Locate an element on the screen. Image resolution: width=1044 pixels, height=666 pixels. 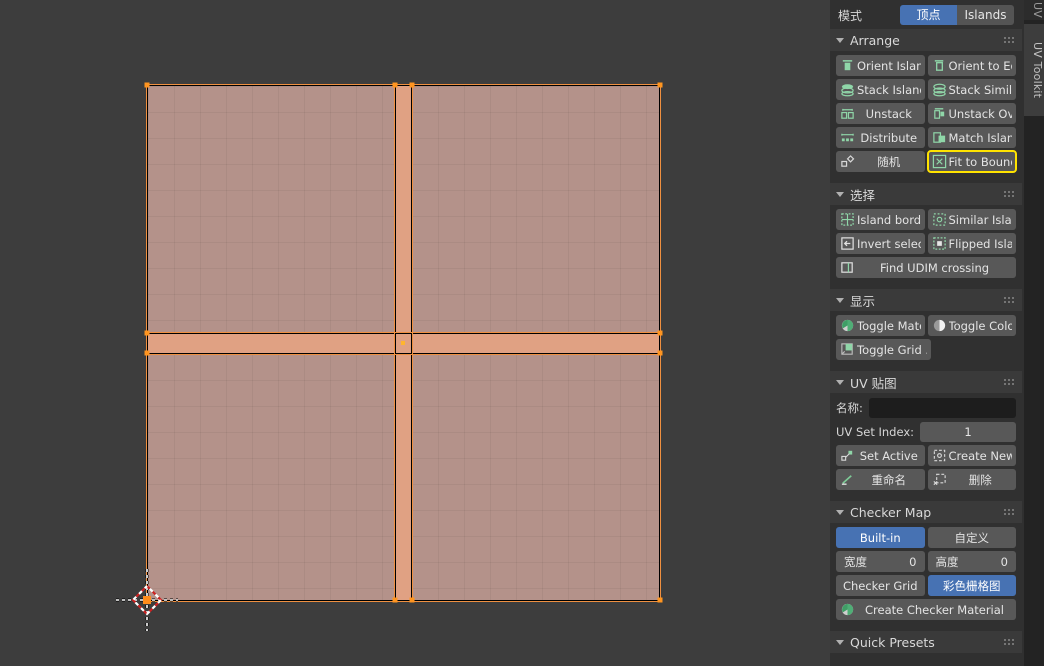
island-border-button: Island border is located at coordinates (880, 219).